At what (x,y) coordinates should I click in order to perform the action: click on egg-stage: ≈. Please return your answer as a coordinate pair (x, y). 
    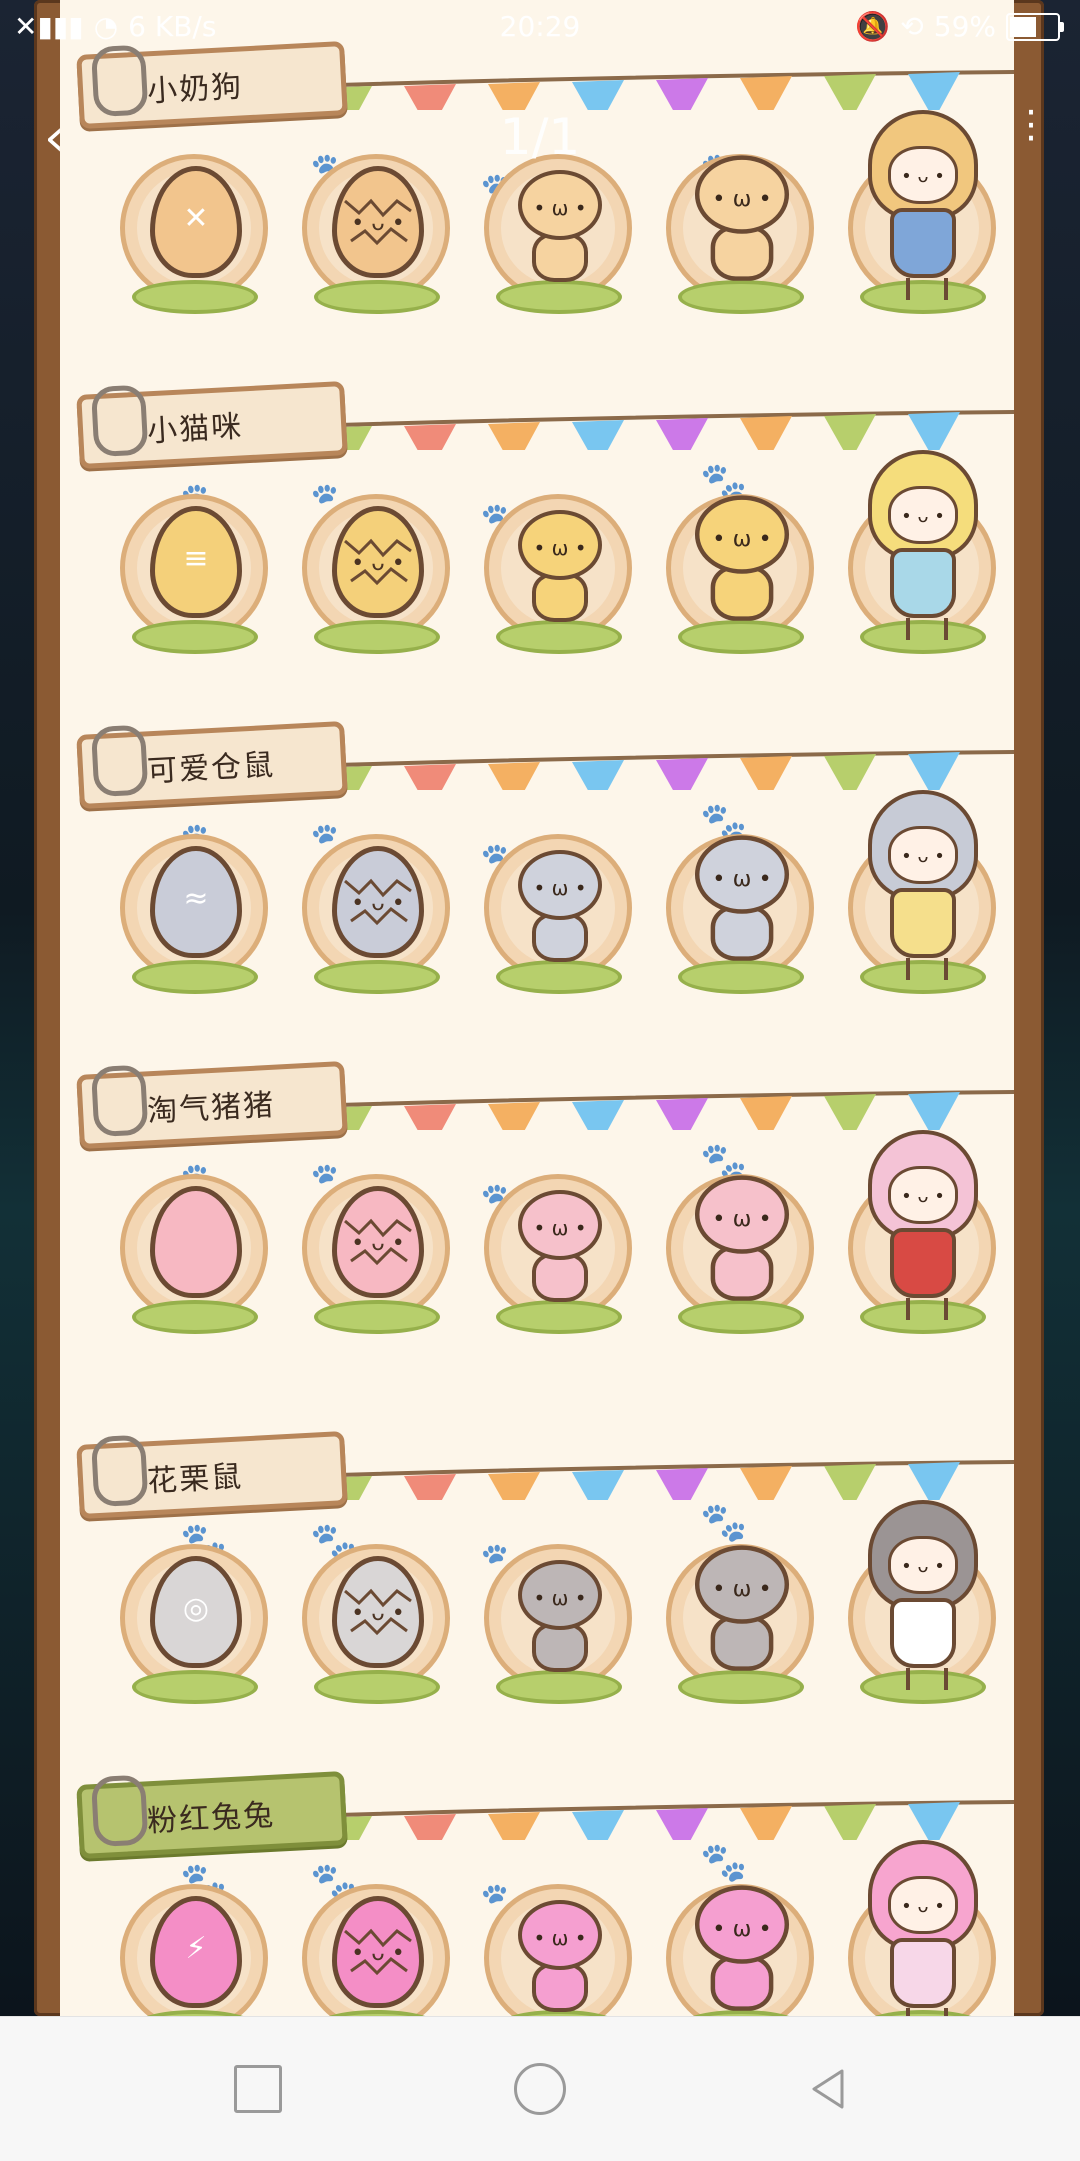
    Looking at the image, I should click on (195, 920).